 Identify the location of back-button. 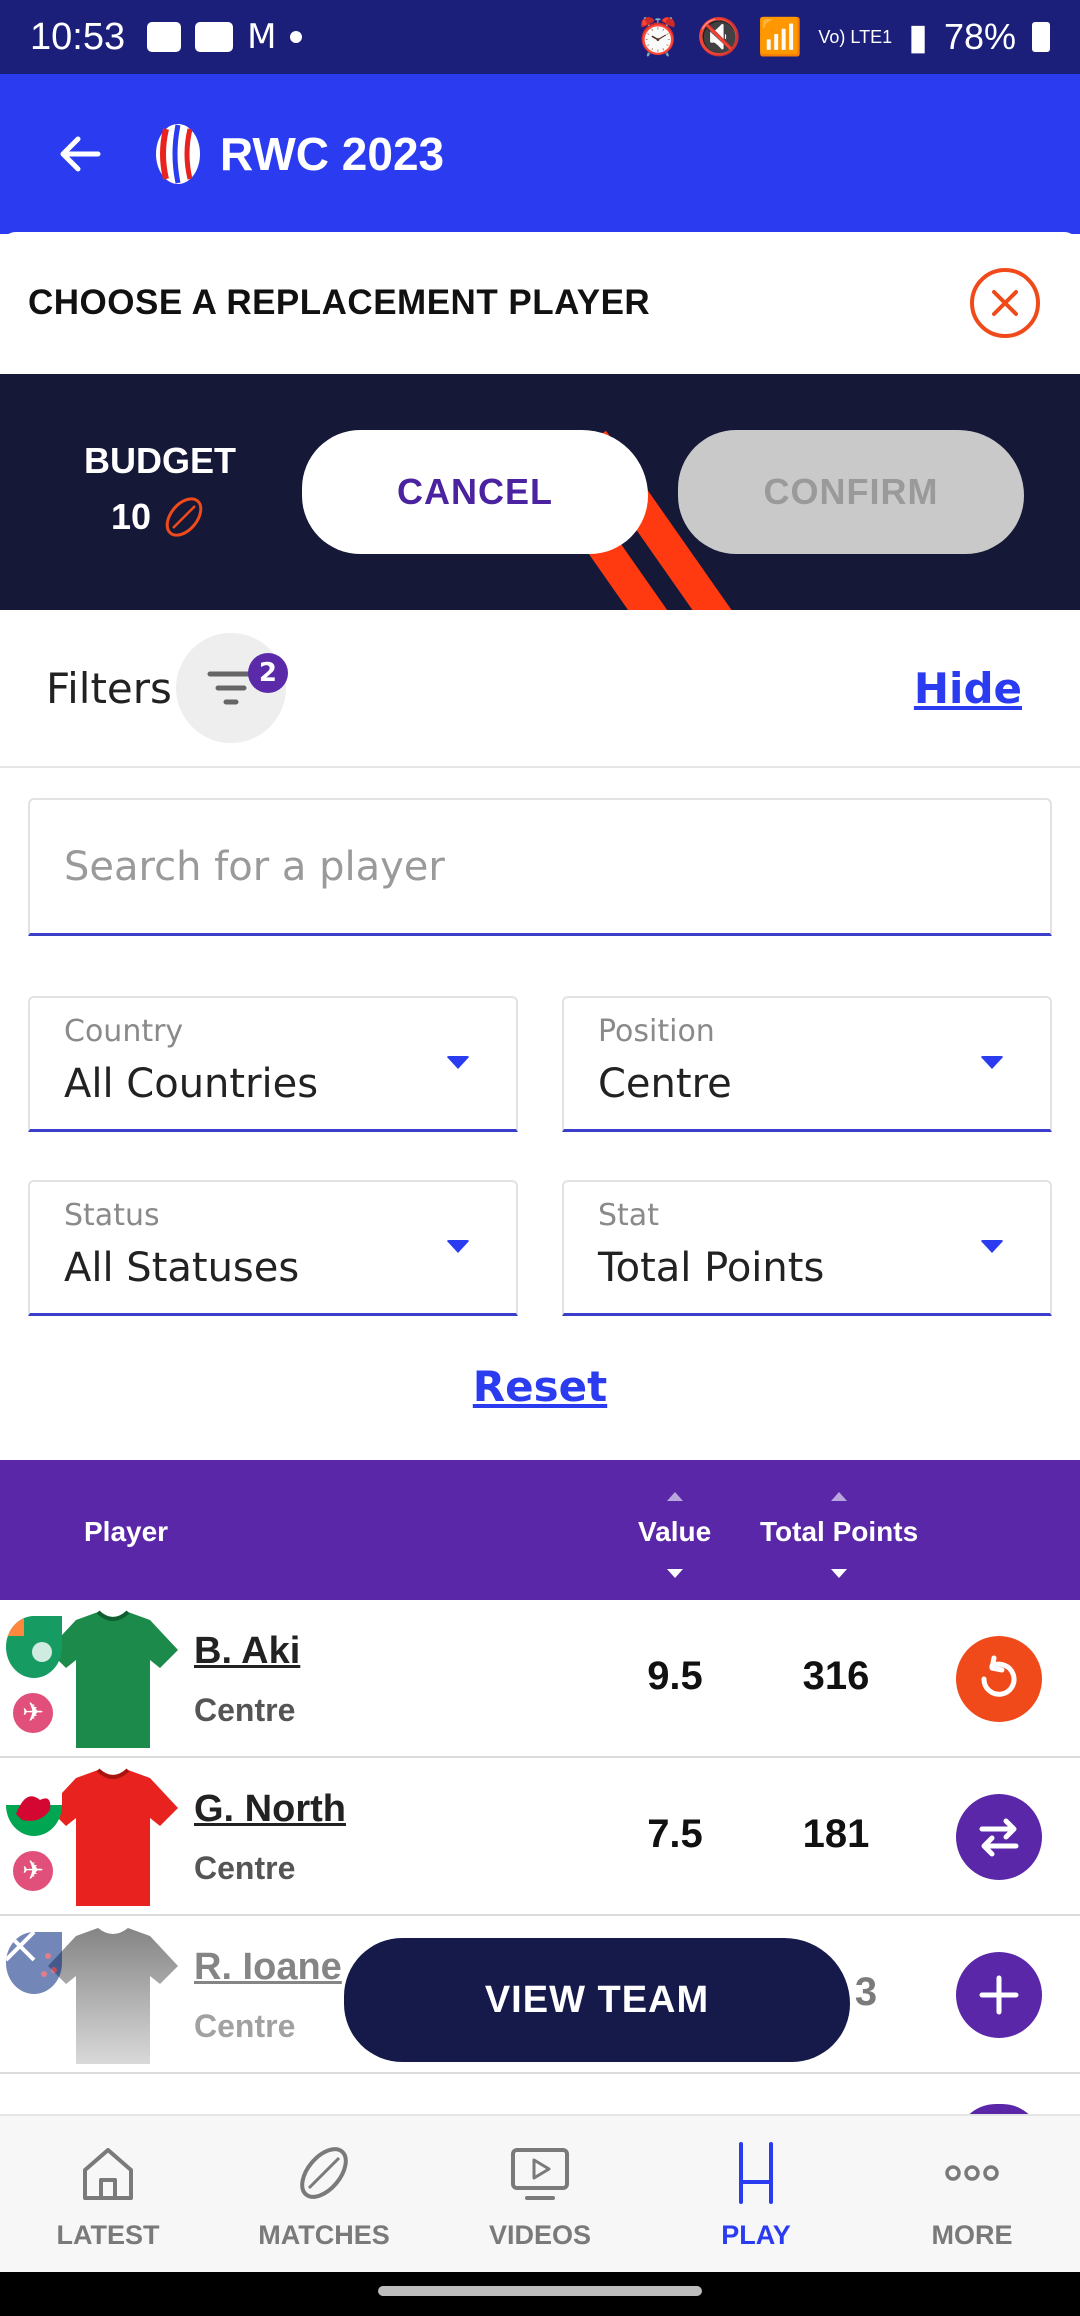
(80, 154).